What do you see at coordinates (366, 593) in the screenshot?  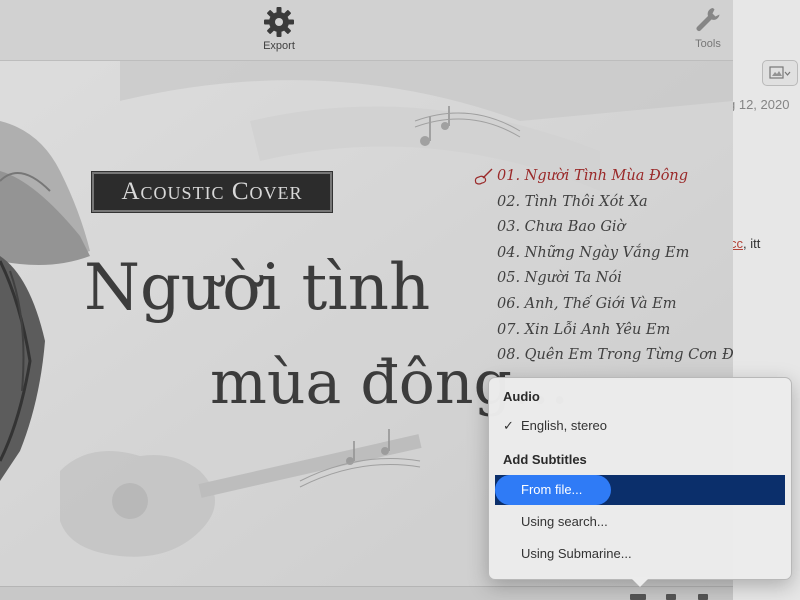 I see `player-controls-bar` at bounding box center [366, 593].